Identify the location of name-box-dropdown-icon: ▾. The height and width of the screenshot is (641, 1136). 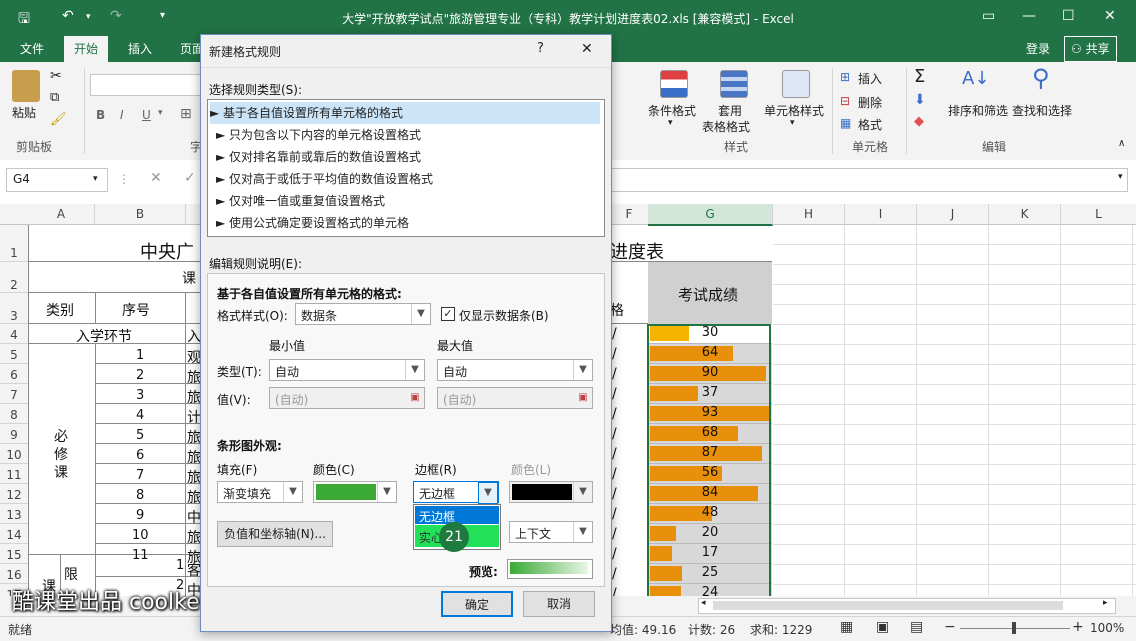
(95, 179).